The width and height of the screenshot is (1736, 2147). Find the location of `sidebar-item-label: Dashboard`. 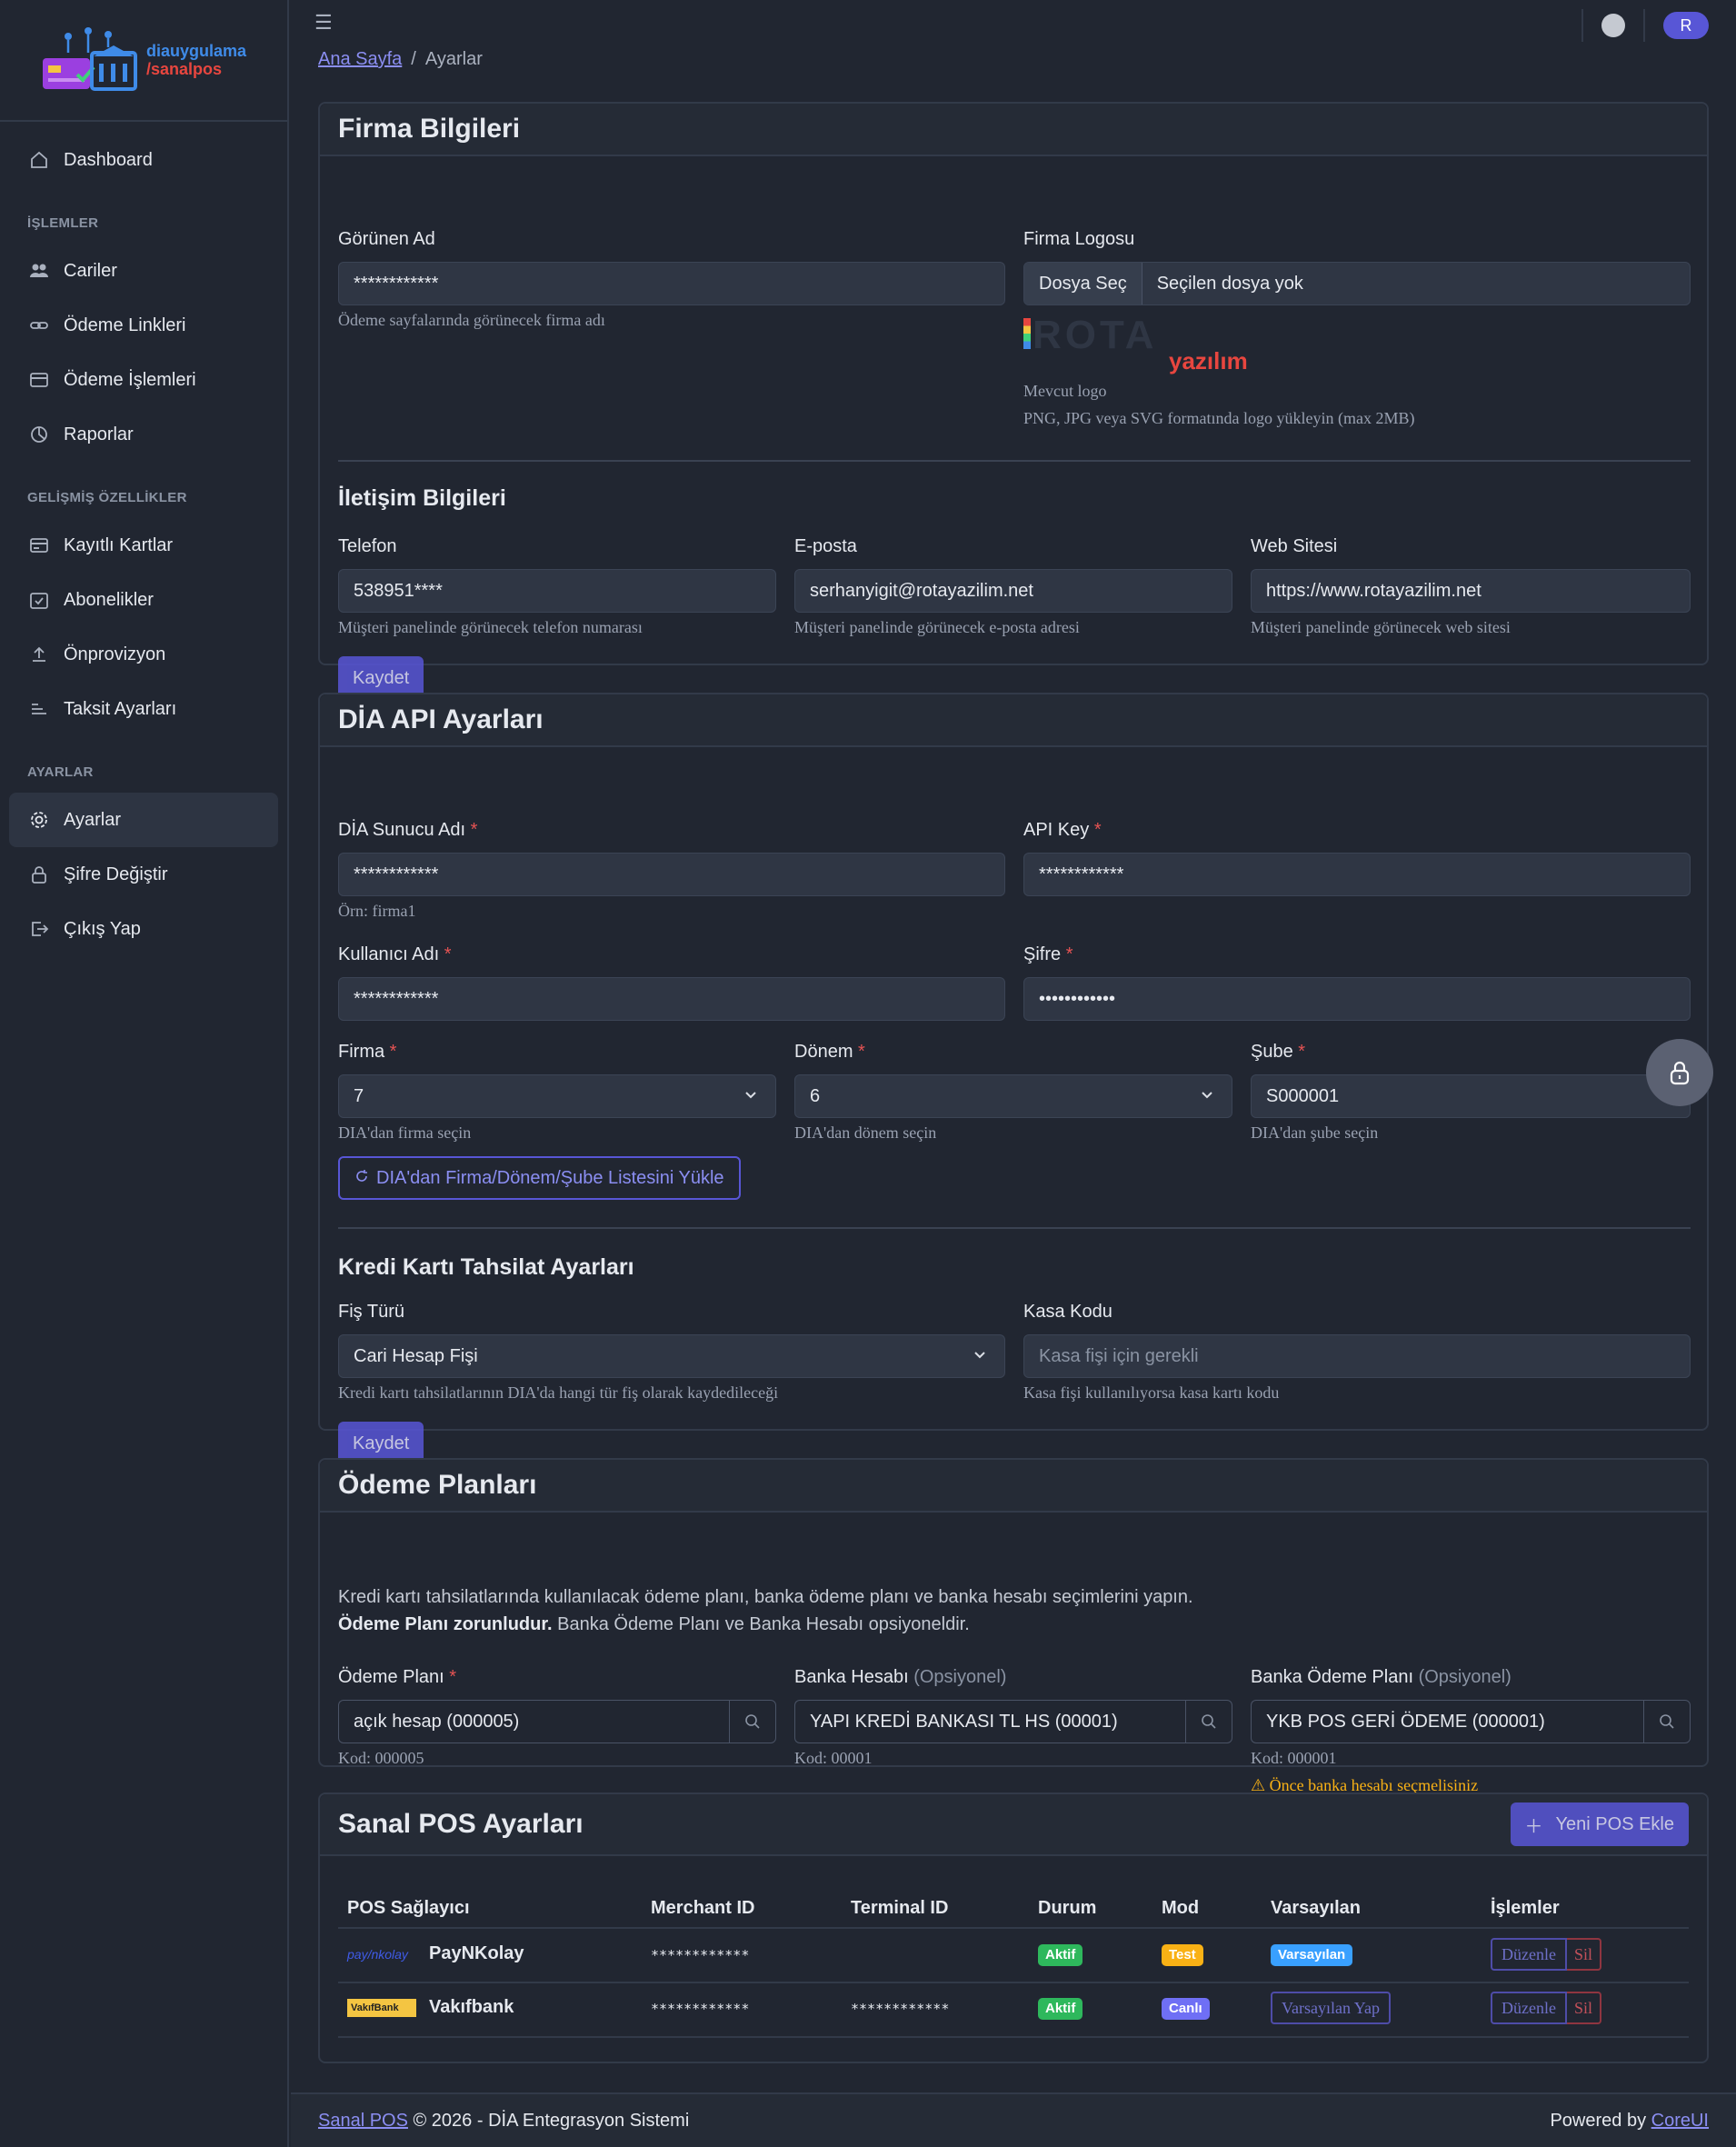

sidebar-item-label: Dashboard is located at coordinates (108, 159).